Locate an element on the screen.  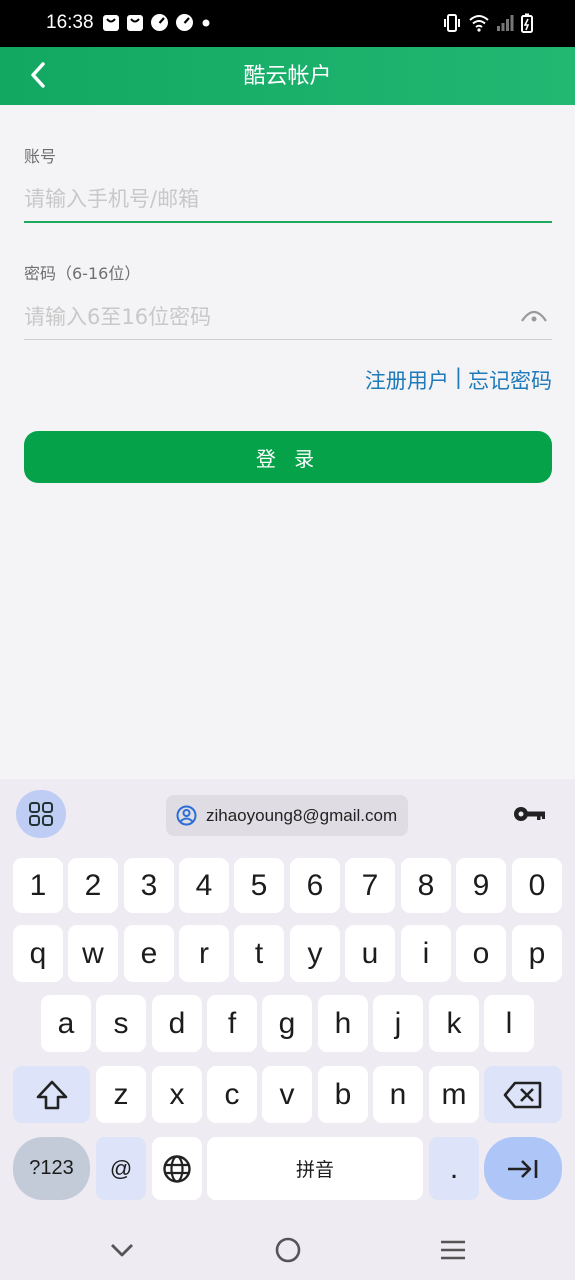
tab-arrow-icon is located at coordinates (523, 1168).